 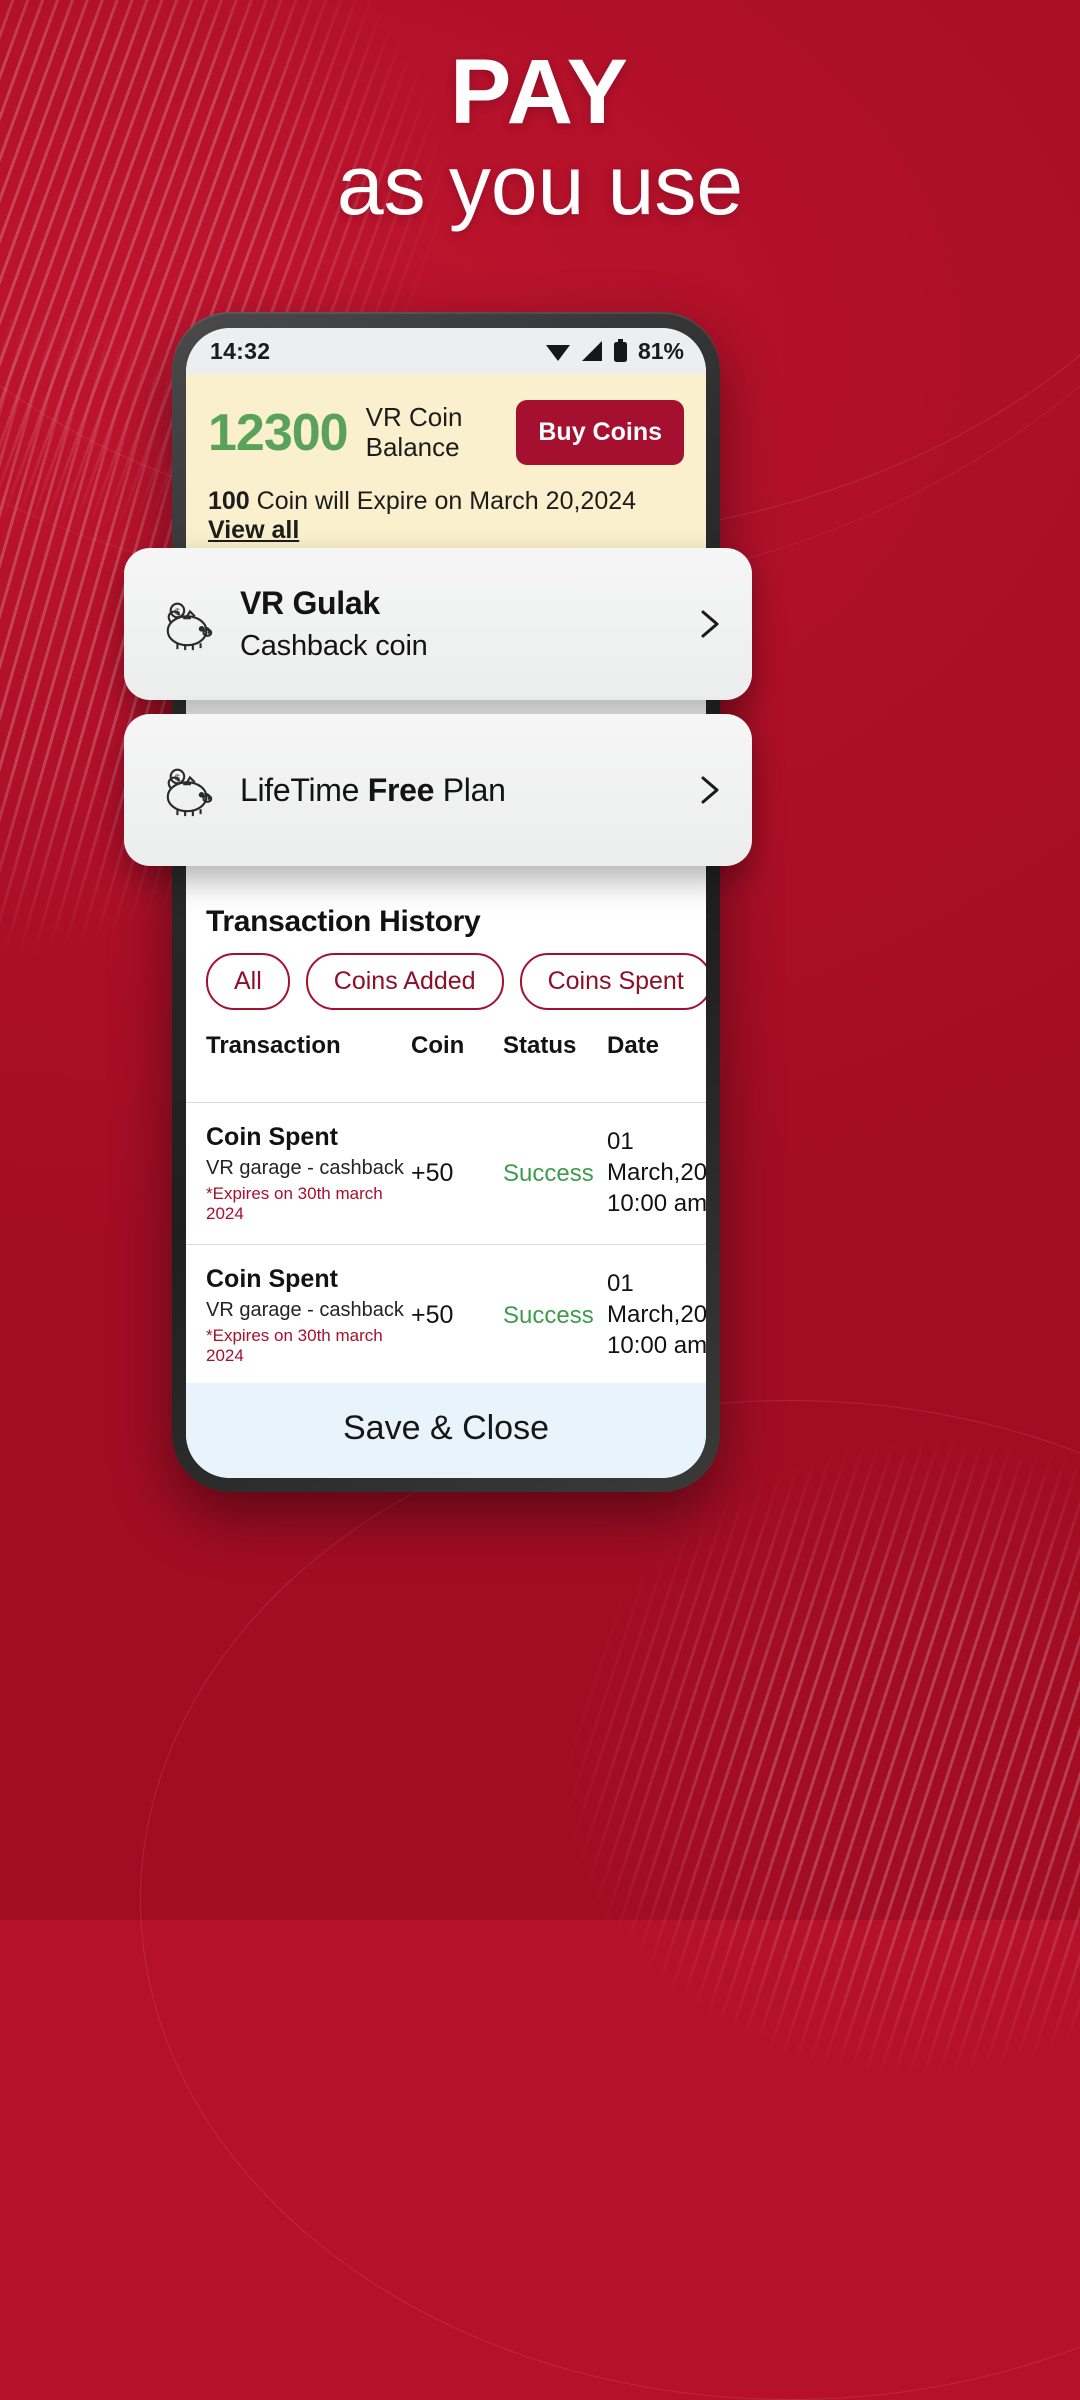 What do you see at coordinates (620, 351) in the screenshot?
I see `battery-icon` at bounding box center [620, 351].